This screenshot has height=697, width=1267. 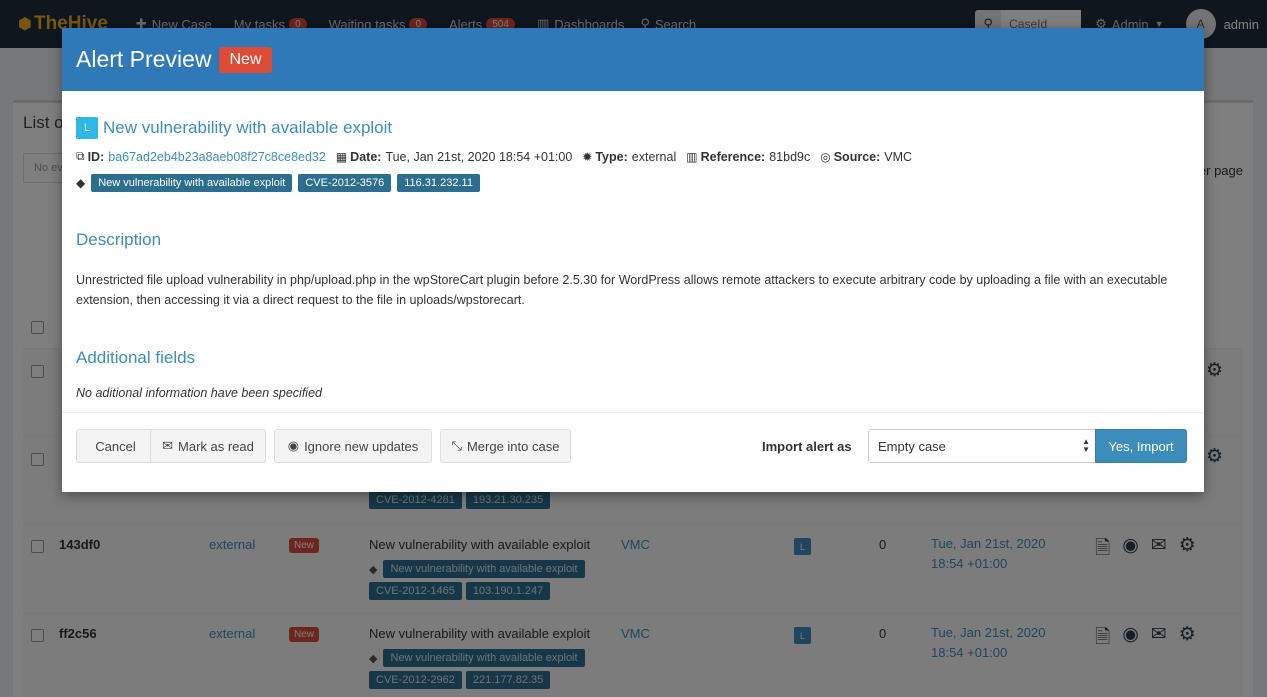 What do you see at coordinates (81, 183) in the screenshot?
I see `tags-icon: ◆` at bounding box center [81, 183].